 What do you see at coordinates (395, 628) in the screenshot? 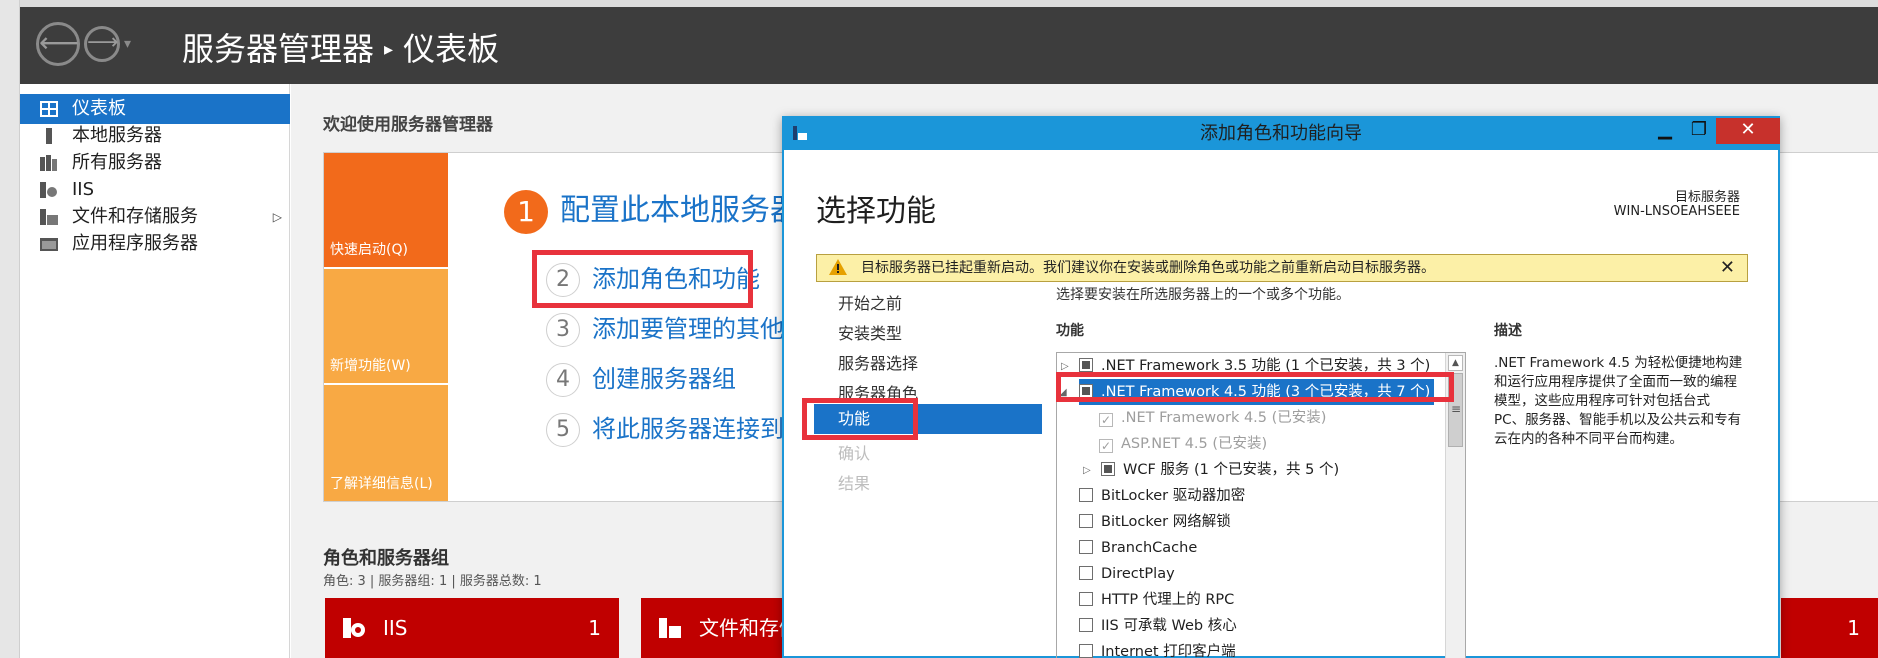
I see `role-card-label: IIS` at bounding box center [395, 628].